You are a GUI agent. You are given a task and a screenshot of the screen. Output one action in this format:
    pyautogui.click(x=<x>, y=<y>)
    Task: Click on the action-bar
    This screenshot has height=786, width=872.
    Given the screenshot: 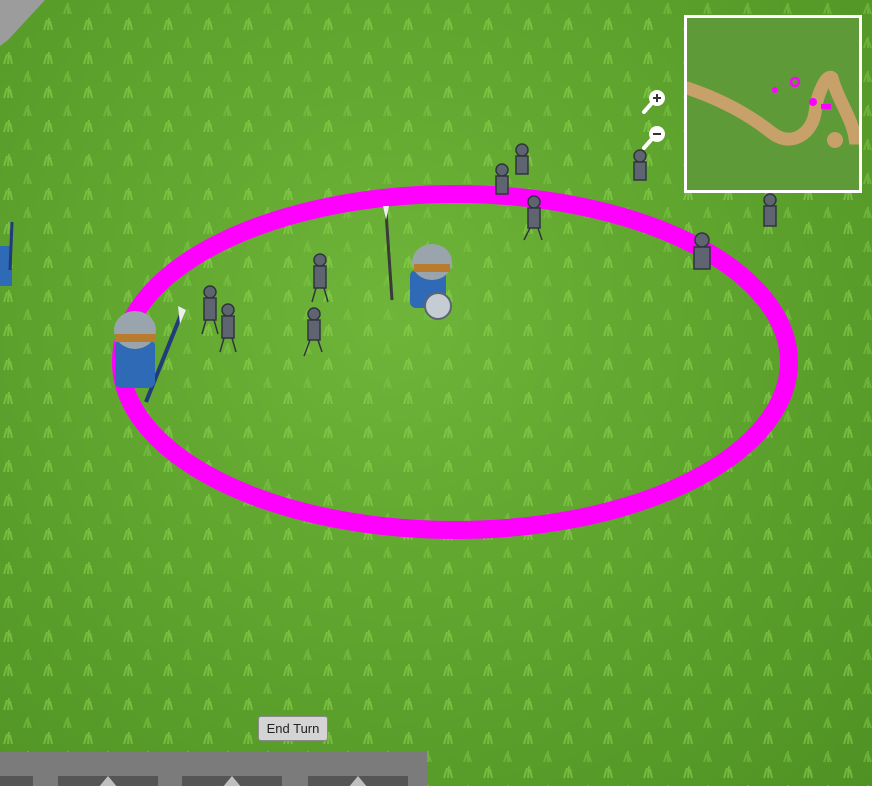 What is the action you would take?
    pyautogui.click(x=213, y=769)
    